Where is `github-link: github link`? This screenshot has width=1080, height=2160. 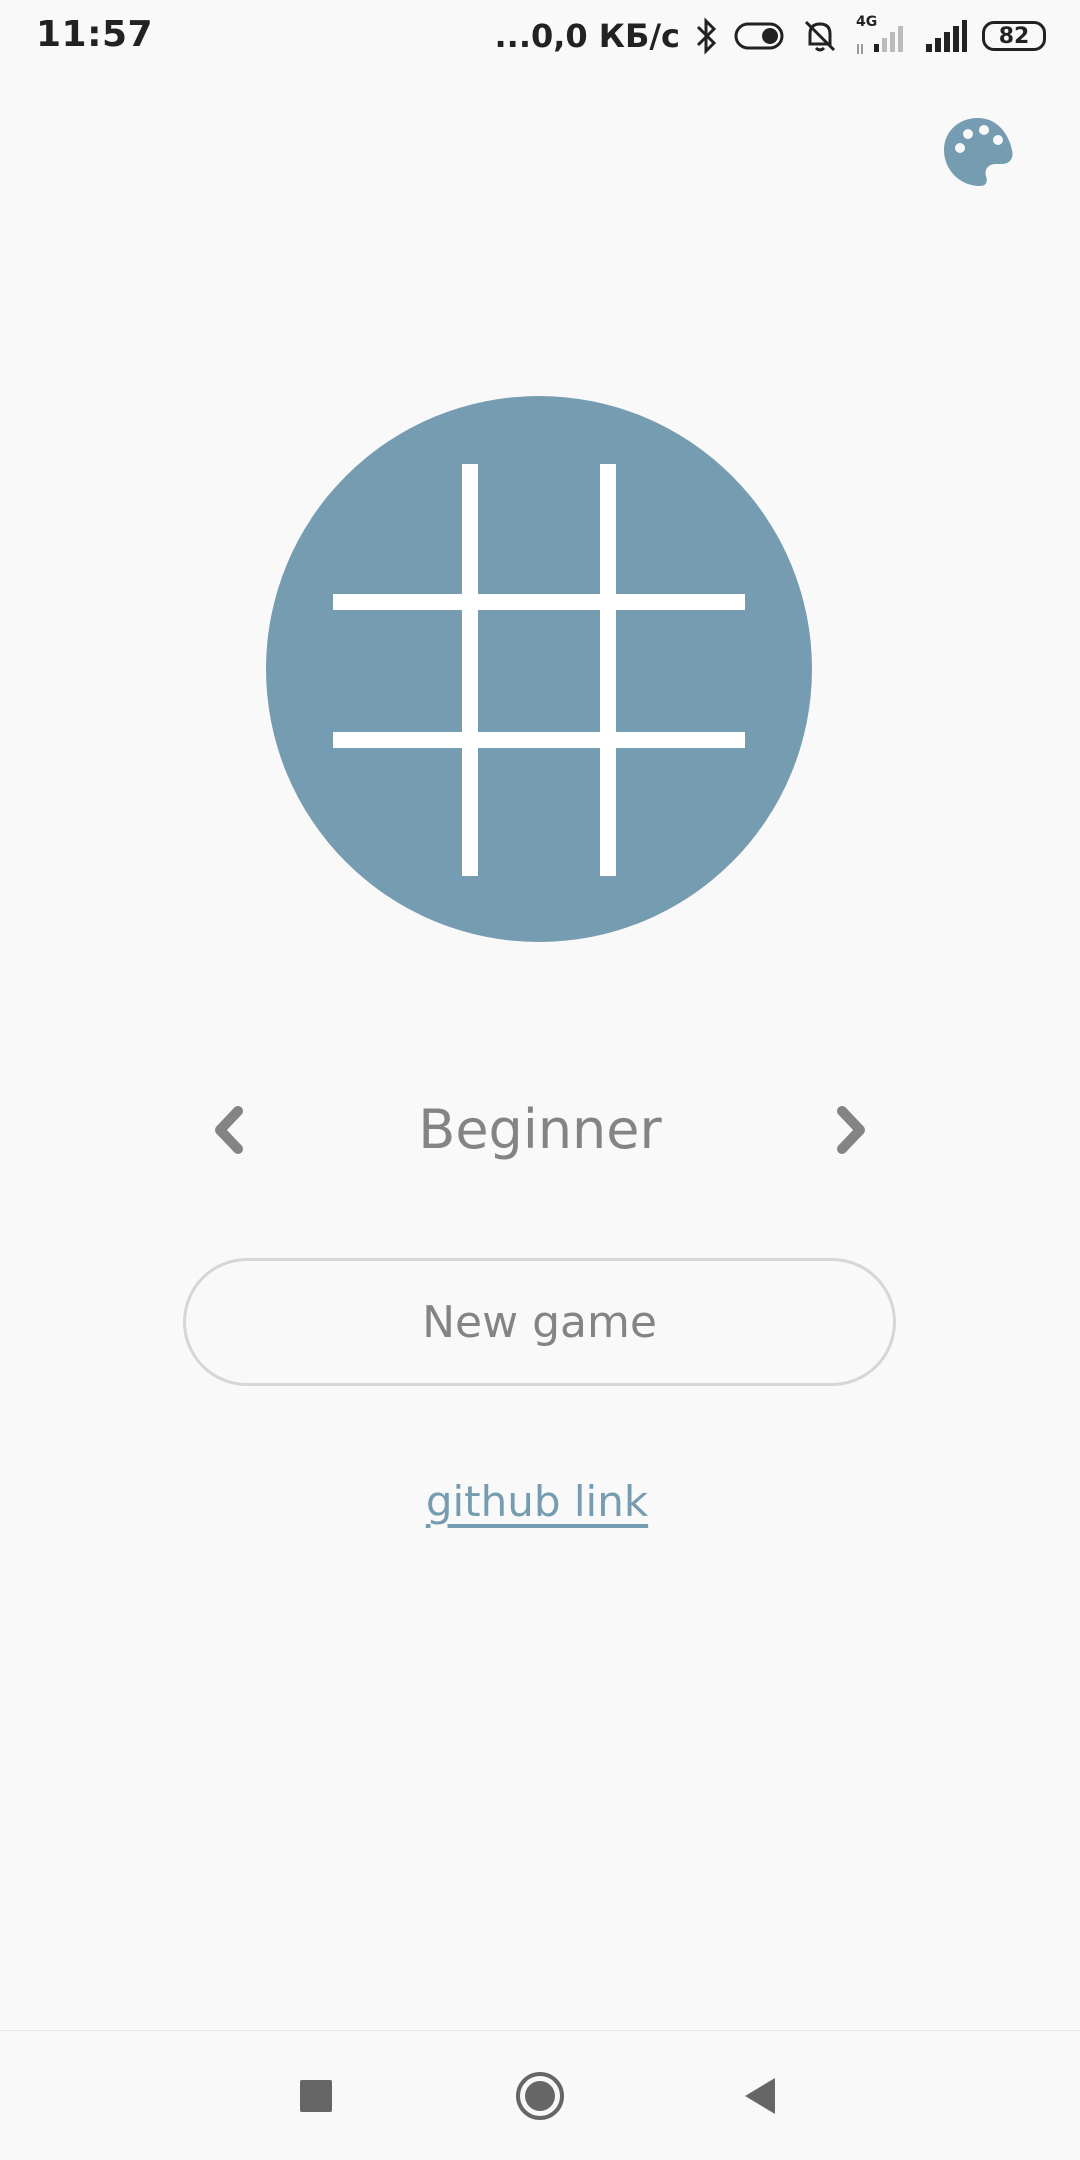
github-link: github link is located at coordinates (537, 1502).